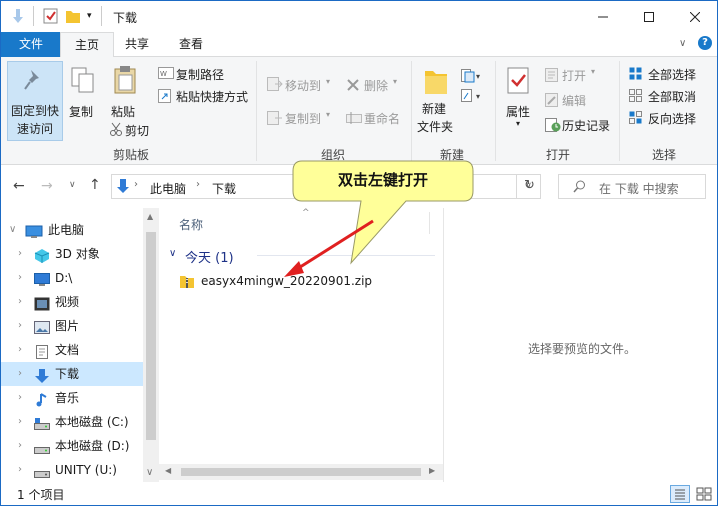  I want to click on red-arrowhead, so click(294, 269).